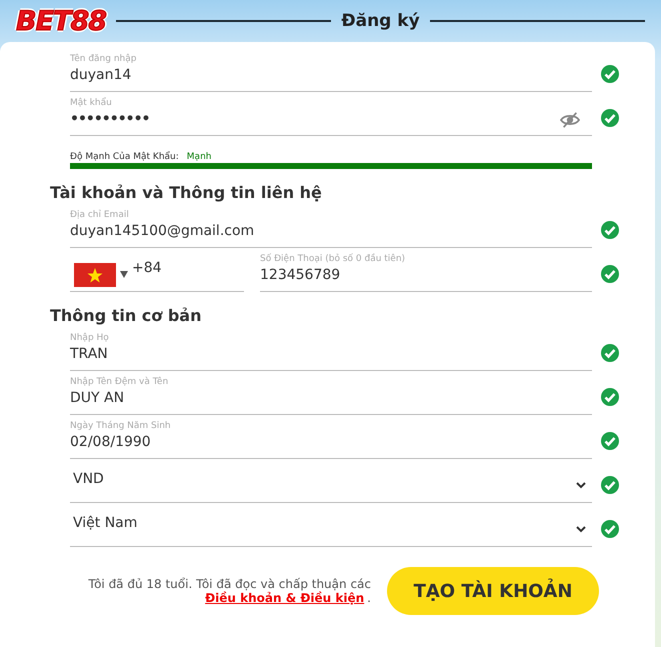  Describe the element at coordinates (284, 598) in the screenshot. I see `terms-link: Điều khoản & Điều kiện` at that location.